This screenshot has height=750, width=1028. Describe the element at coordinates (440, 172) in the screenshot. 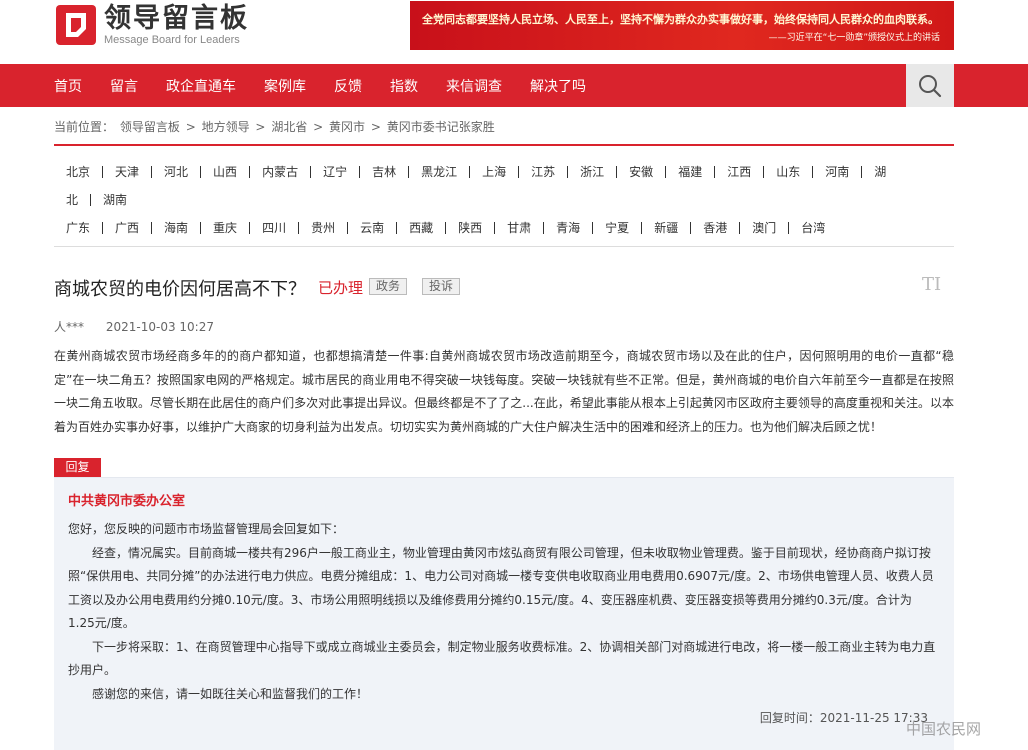

I see `region-link: 黑龙江` at that location.